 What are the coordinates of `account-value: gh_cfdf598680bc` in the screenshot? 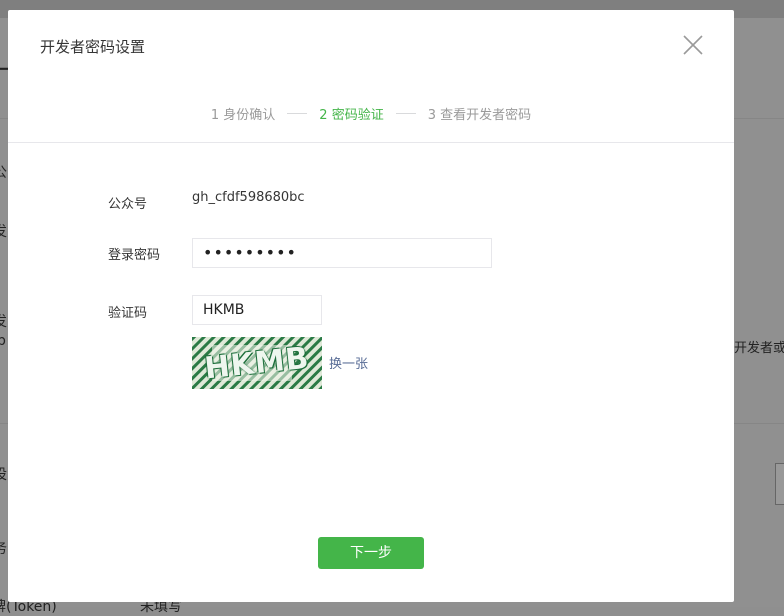 It's located at (248, 197).